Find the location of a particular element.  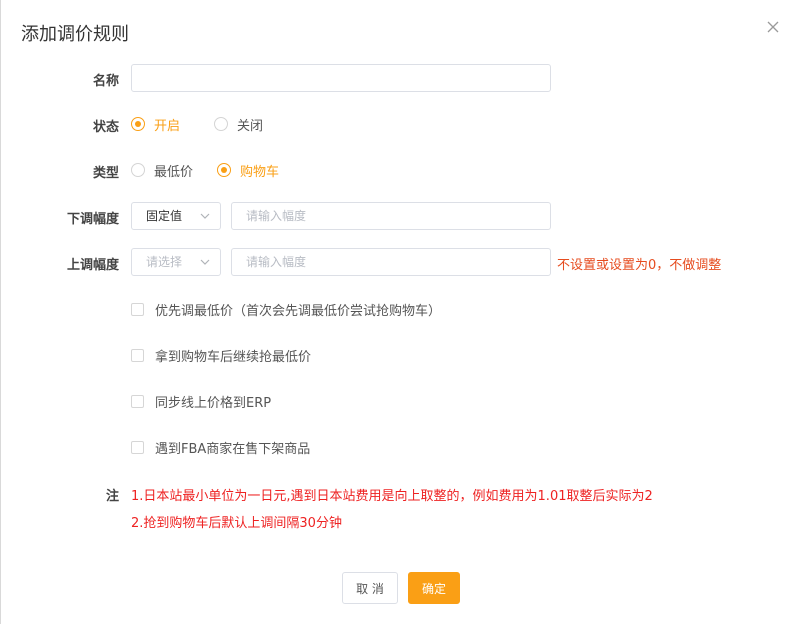

status-radio-group: 开启 关闭 is located at coordinates (209, 124).